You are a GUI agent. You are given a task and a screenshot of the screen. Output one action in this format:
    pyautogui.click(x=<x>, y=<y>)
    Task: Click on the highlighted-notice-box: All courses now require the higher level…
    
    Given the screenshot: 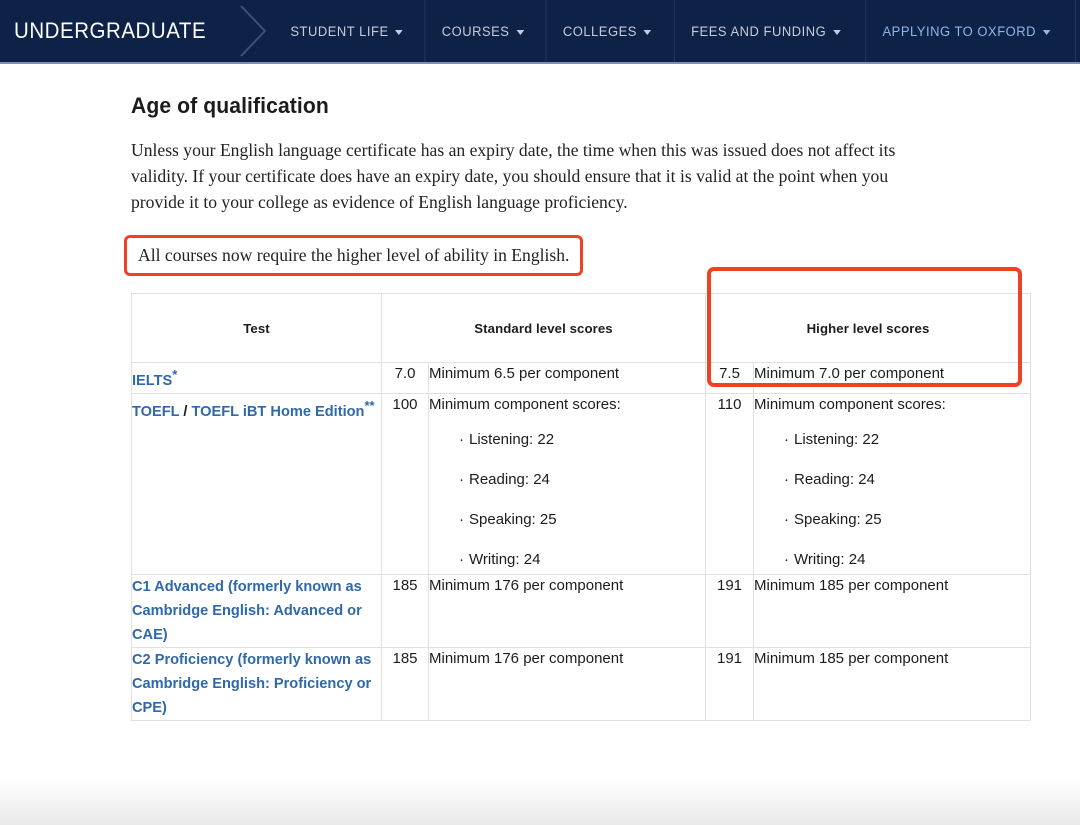 What is the action you would take?
    pyautogui.click(x=354, y=255)
    